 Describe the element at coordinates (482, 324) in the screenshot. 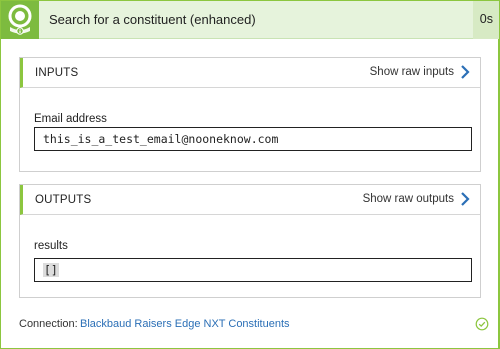

I see `check-circle-icon` at that location.